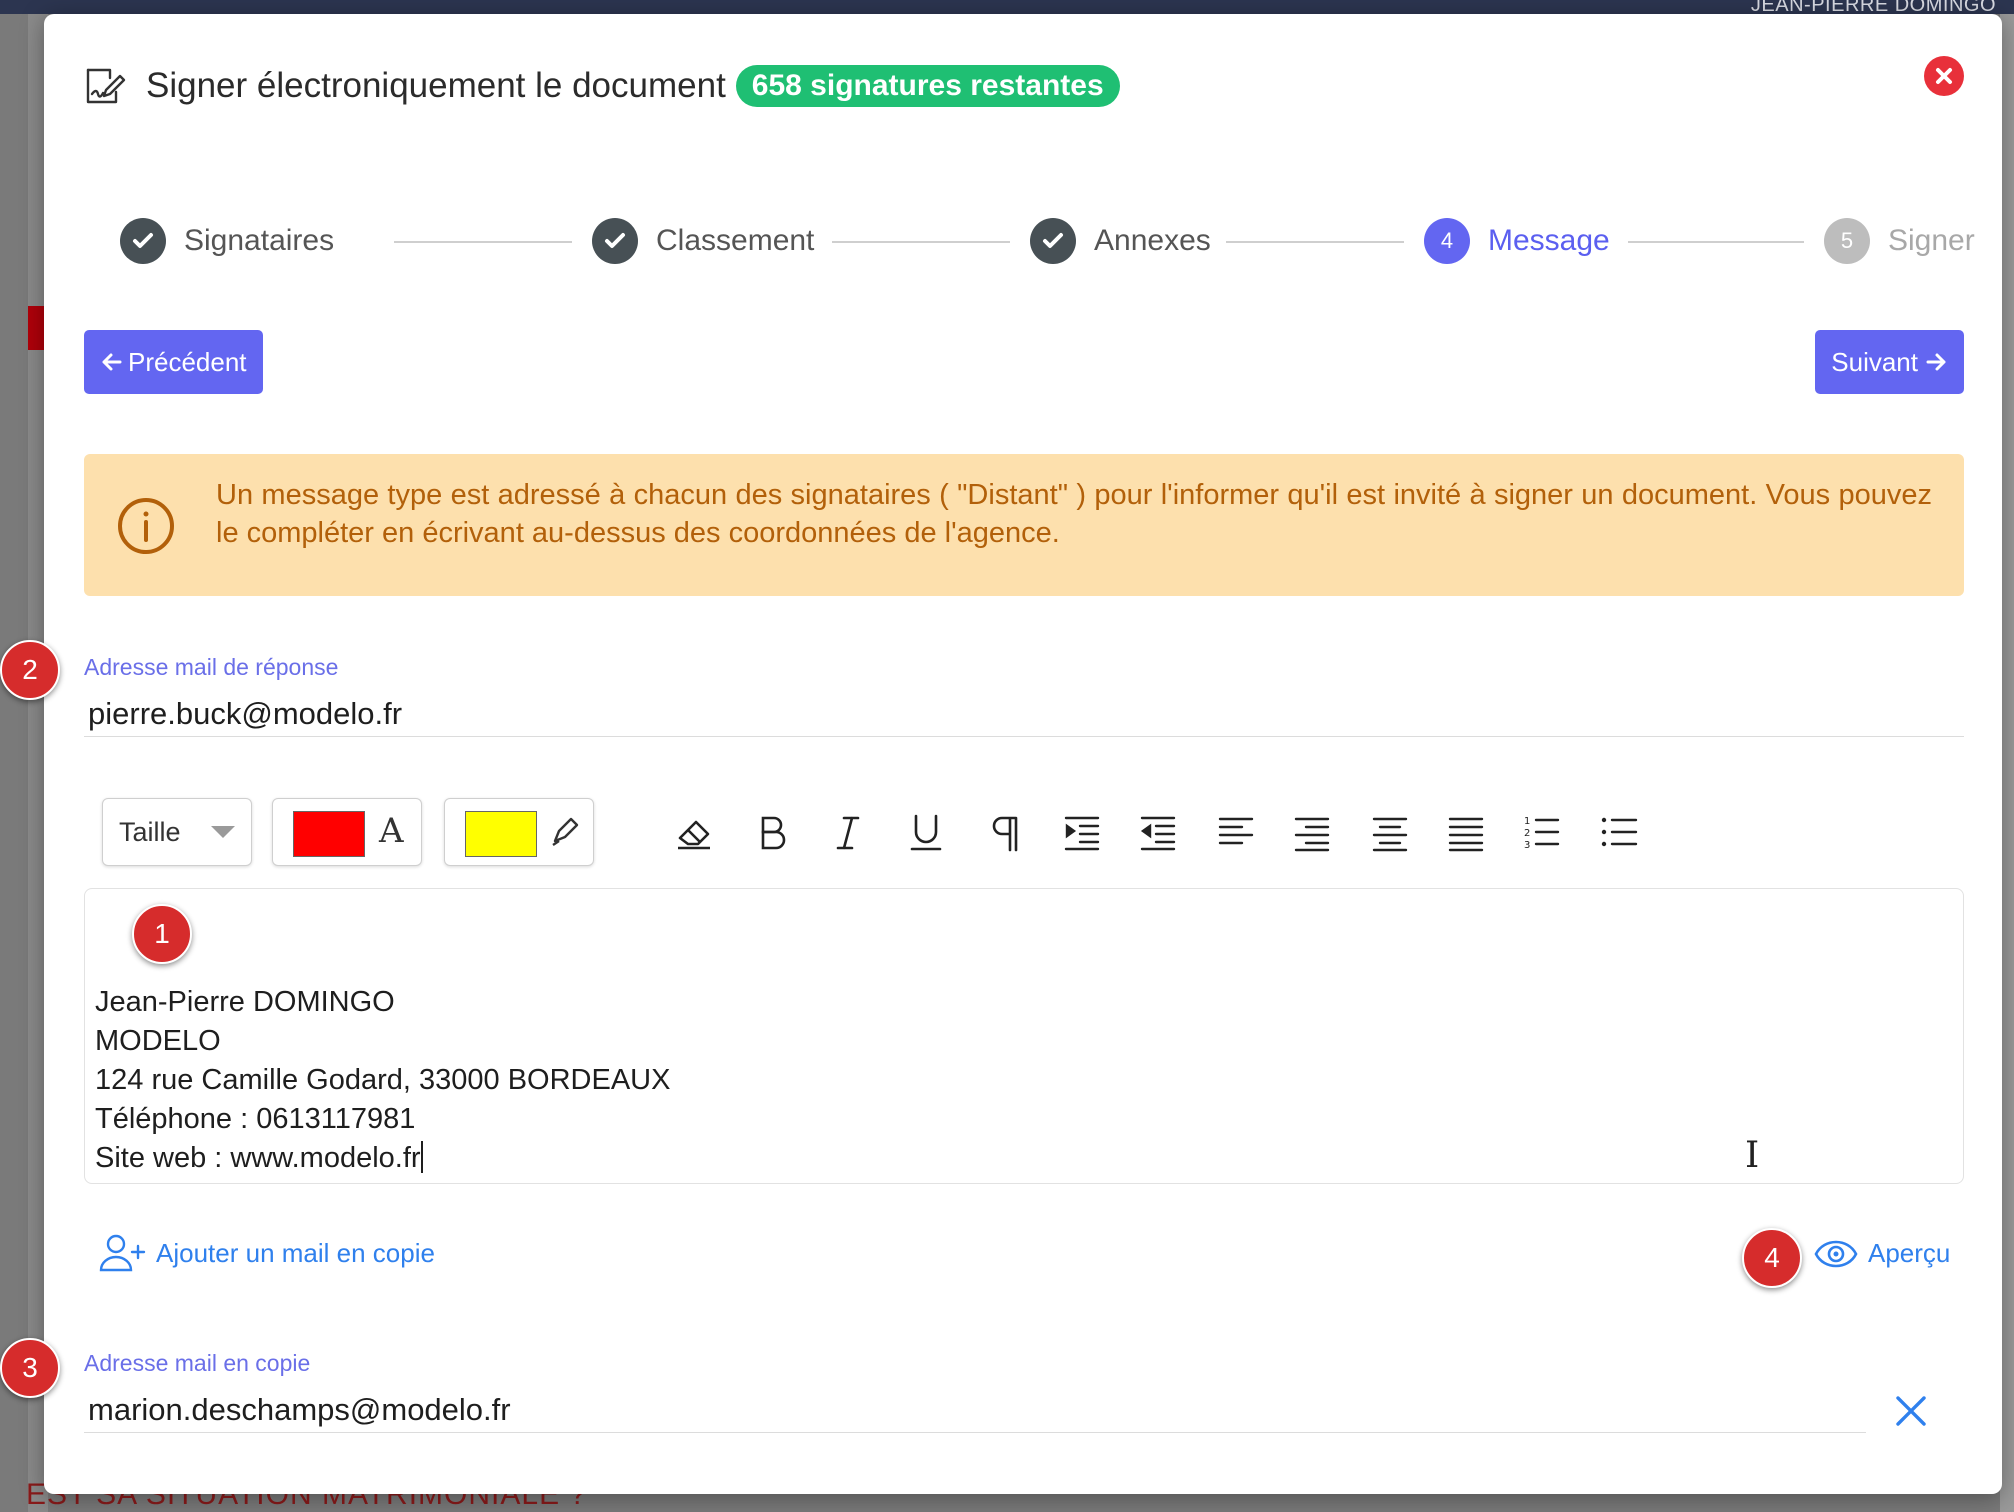 The image size is (2014, 1512). Describe the element at coordinates (295, 1252) in the screenshot. I see `add-cc-email-label: Ajouter un mail en copie` at that location.